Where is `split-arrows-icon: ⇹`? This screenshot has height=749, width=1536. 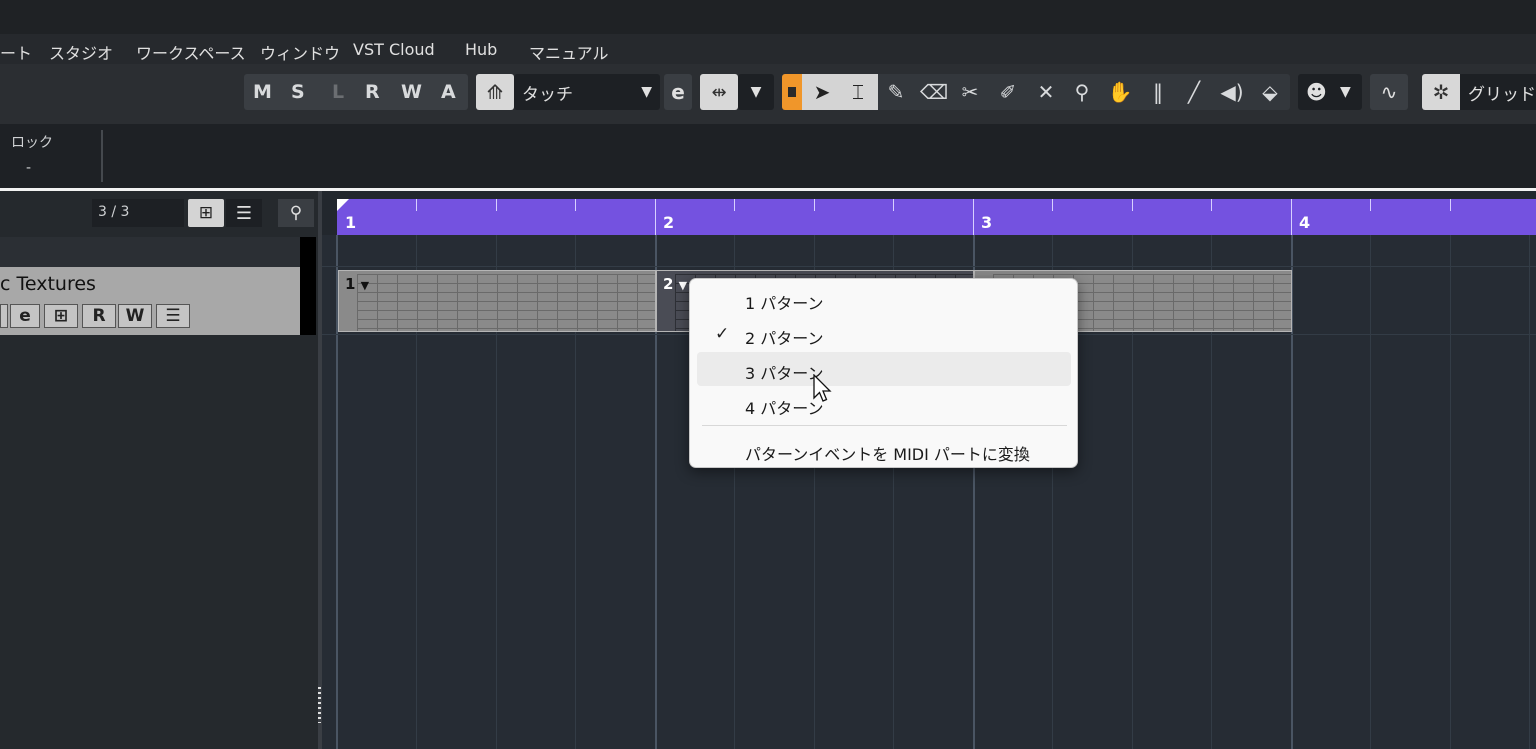 split-arrows-icon: ⇹ is located at coordinates (719, 92).